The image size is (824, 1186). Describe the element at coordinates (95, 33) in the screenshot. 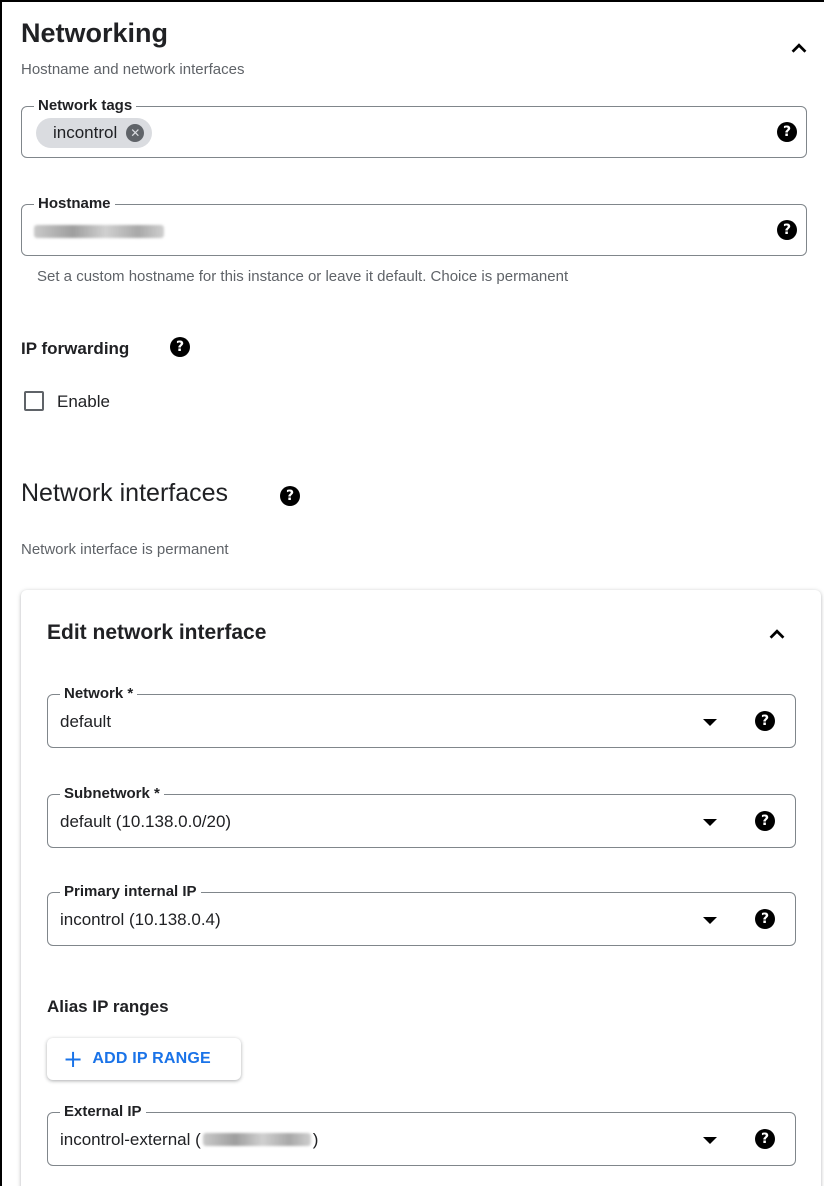

I see `networking-title: Networking` at that location.